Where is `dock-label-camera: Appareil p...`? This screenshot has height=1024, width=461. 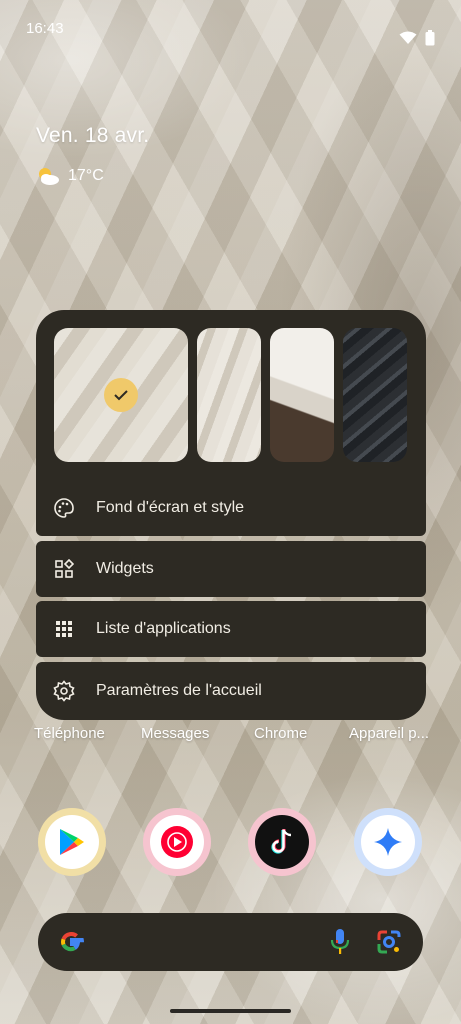
dock-label-camera: Appareil p... is located at coordinates (389, 733).